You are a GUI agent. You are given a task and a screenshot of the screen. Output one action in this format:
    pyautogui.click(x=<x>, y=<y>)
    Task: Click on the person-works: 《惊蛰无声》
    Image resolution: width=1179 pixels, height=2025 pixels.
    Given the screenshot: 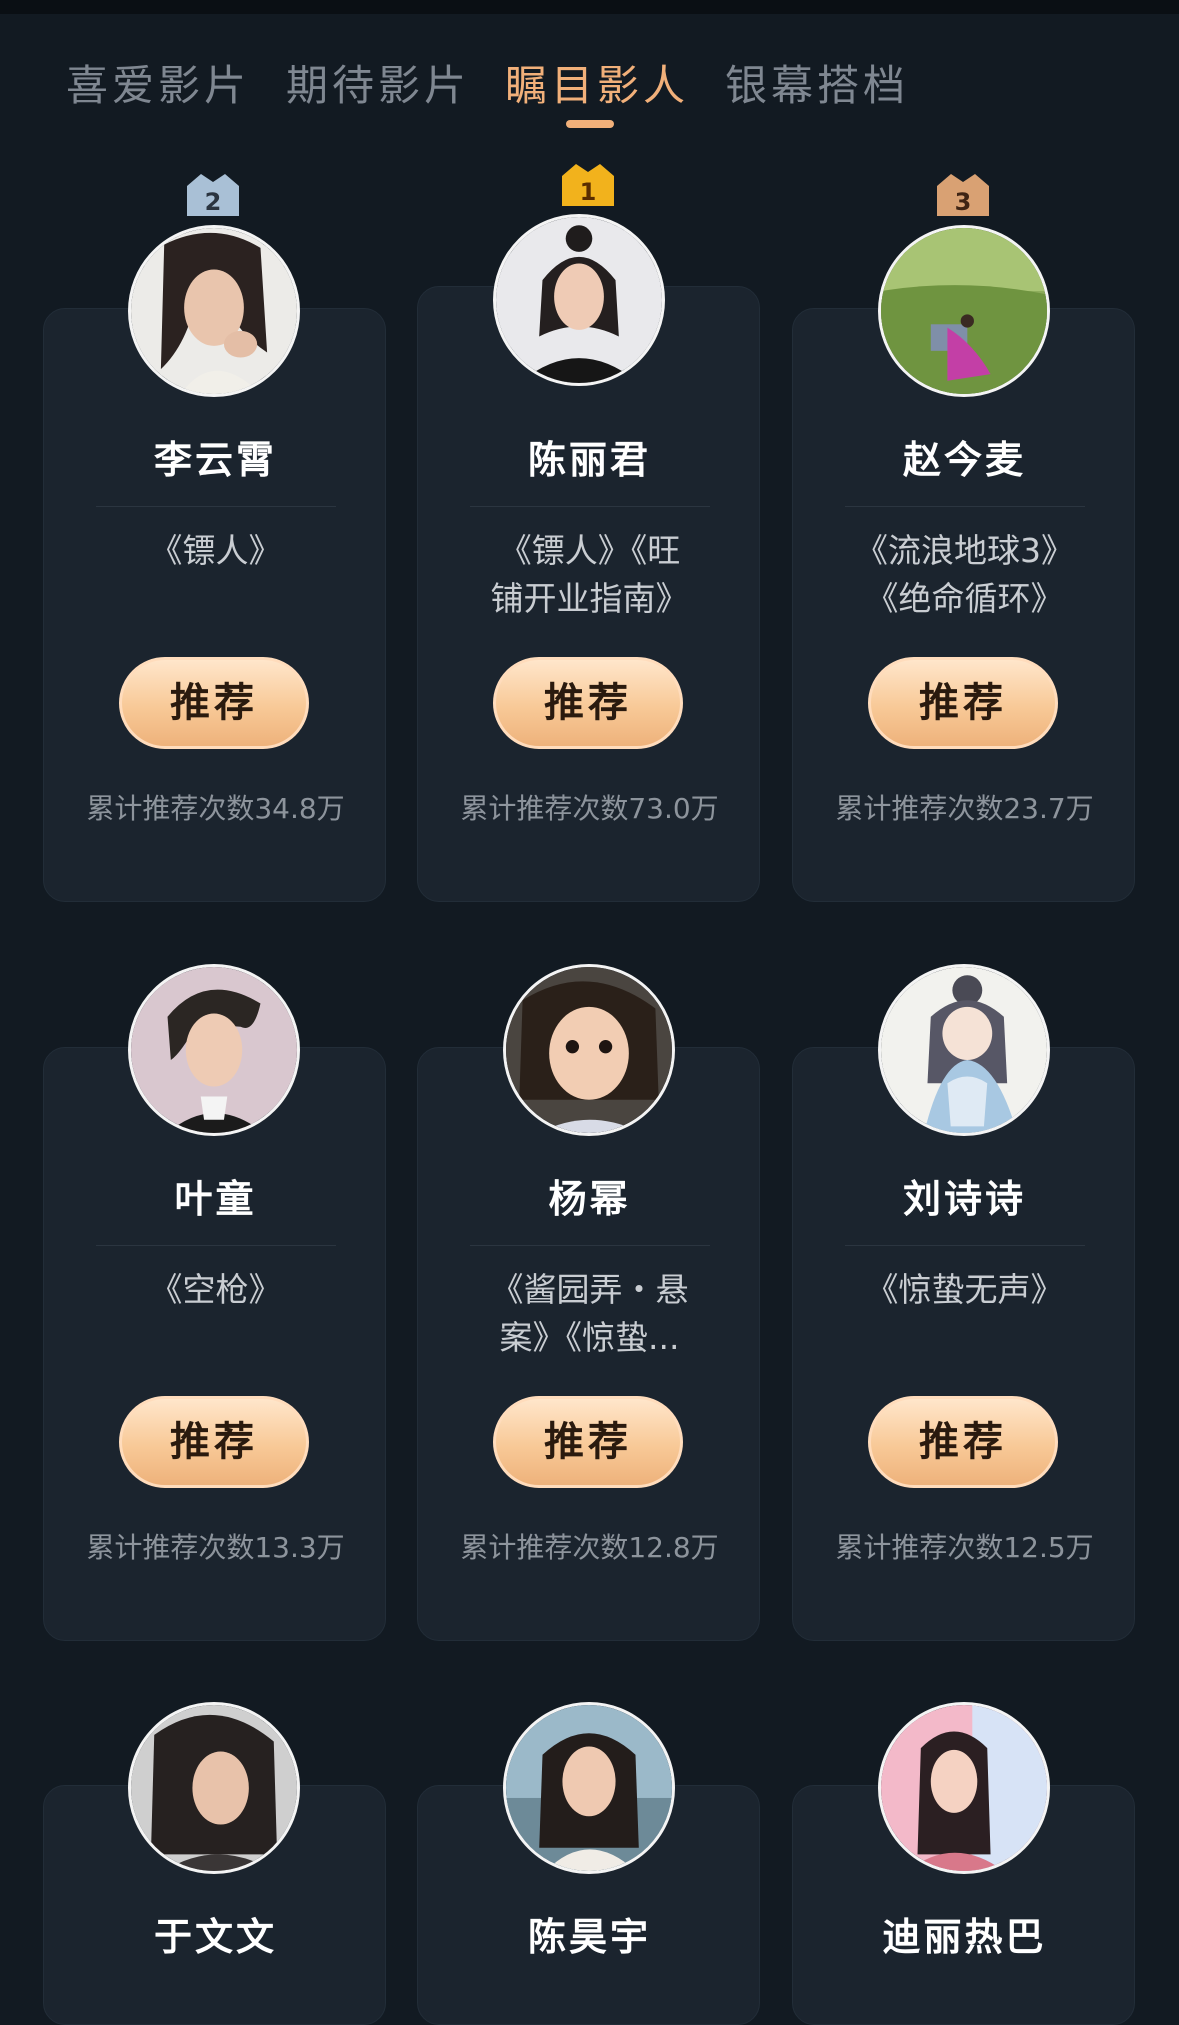 What is the action you would take?
    pyautogui.click(x=964, y=1289)
    